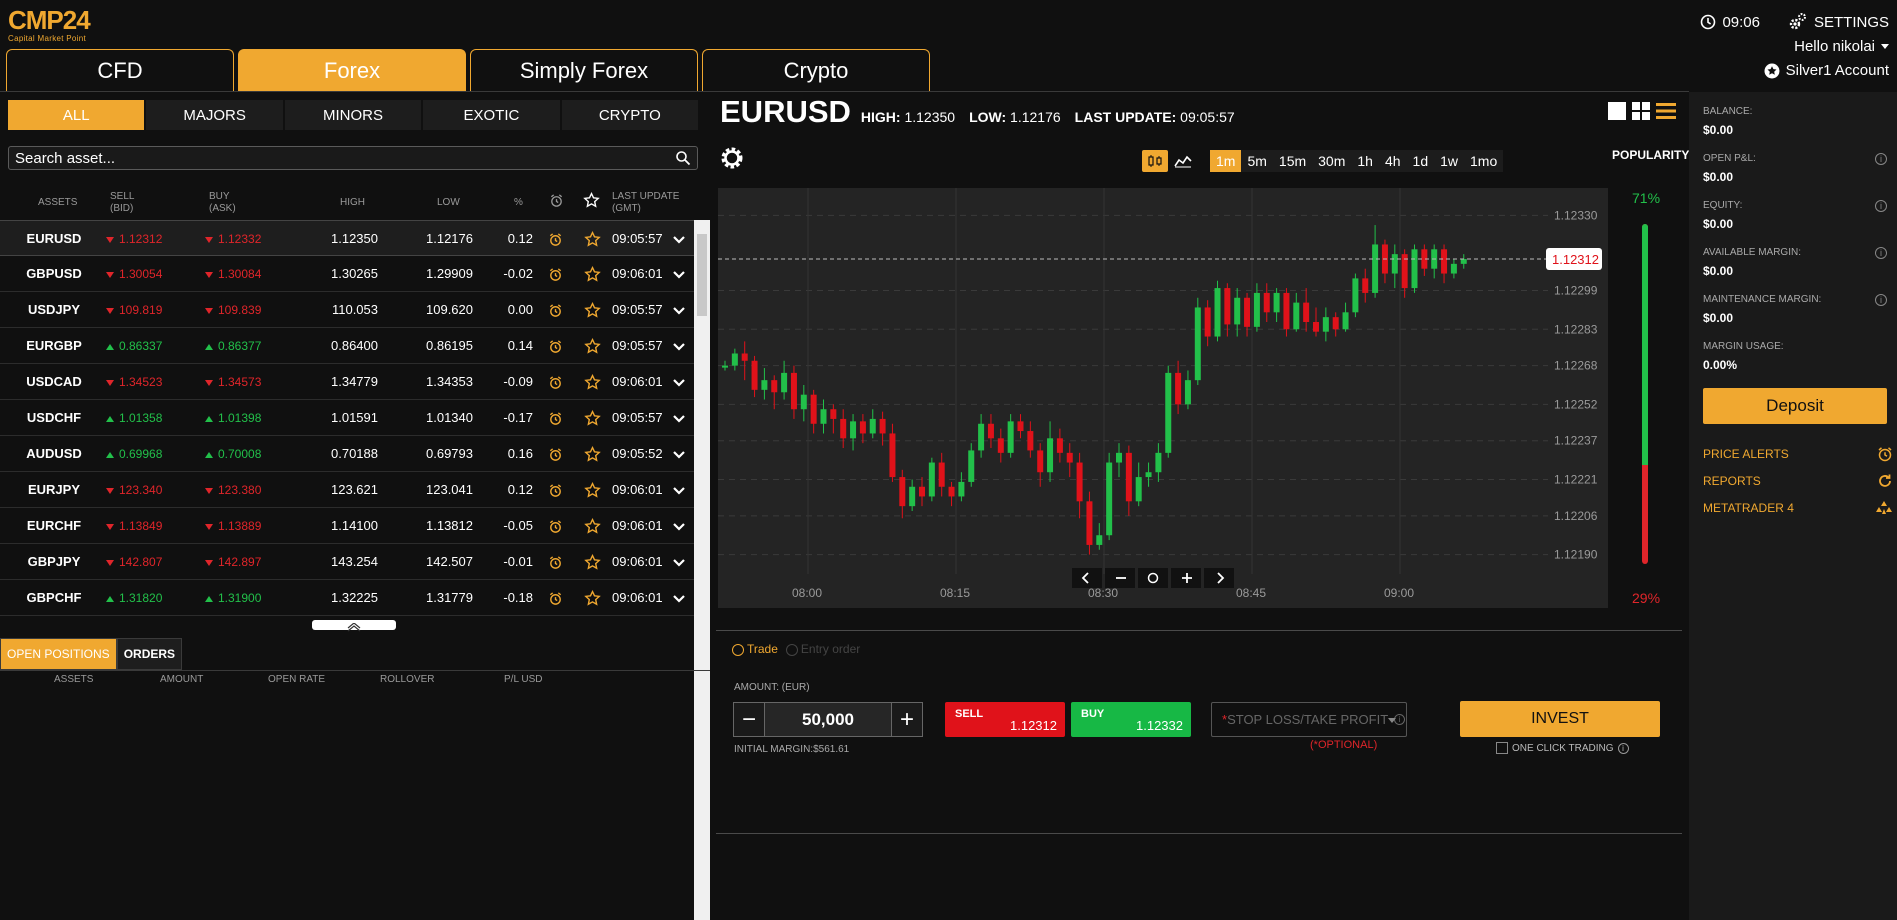  Describe the element at coordinates (1092, 714) in the screenshot. I see `buy-label: BUY` at that location.